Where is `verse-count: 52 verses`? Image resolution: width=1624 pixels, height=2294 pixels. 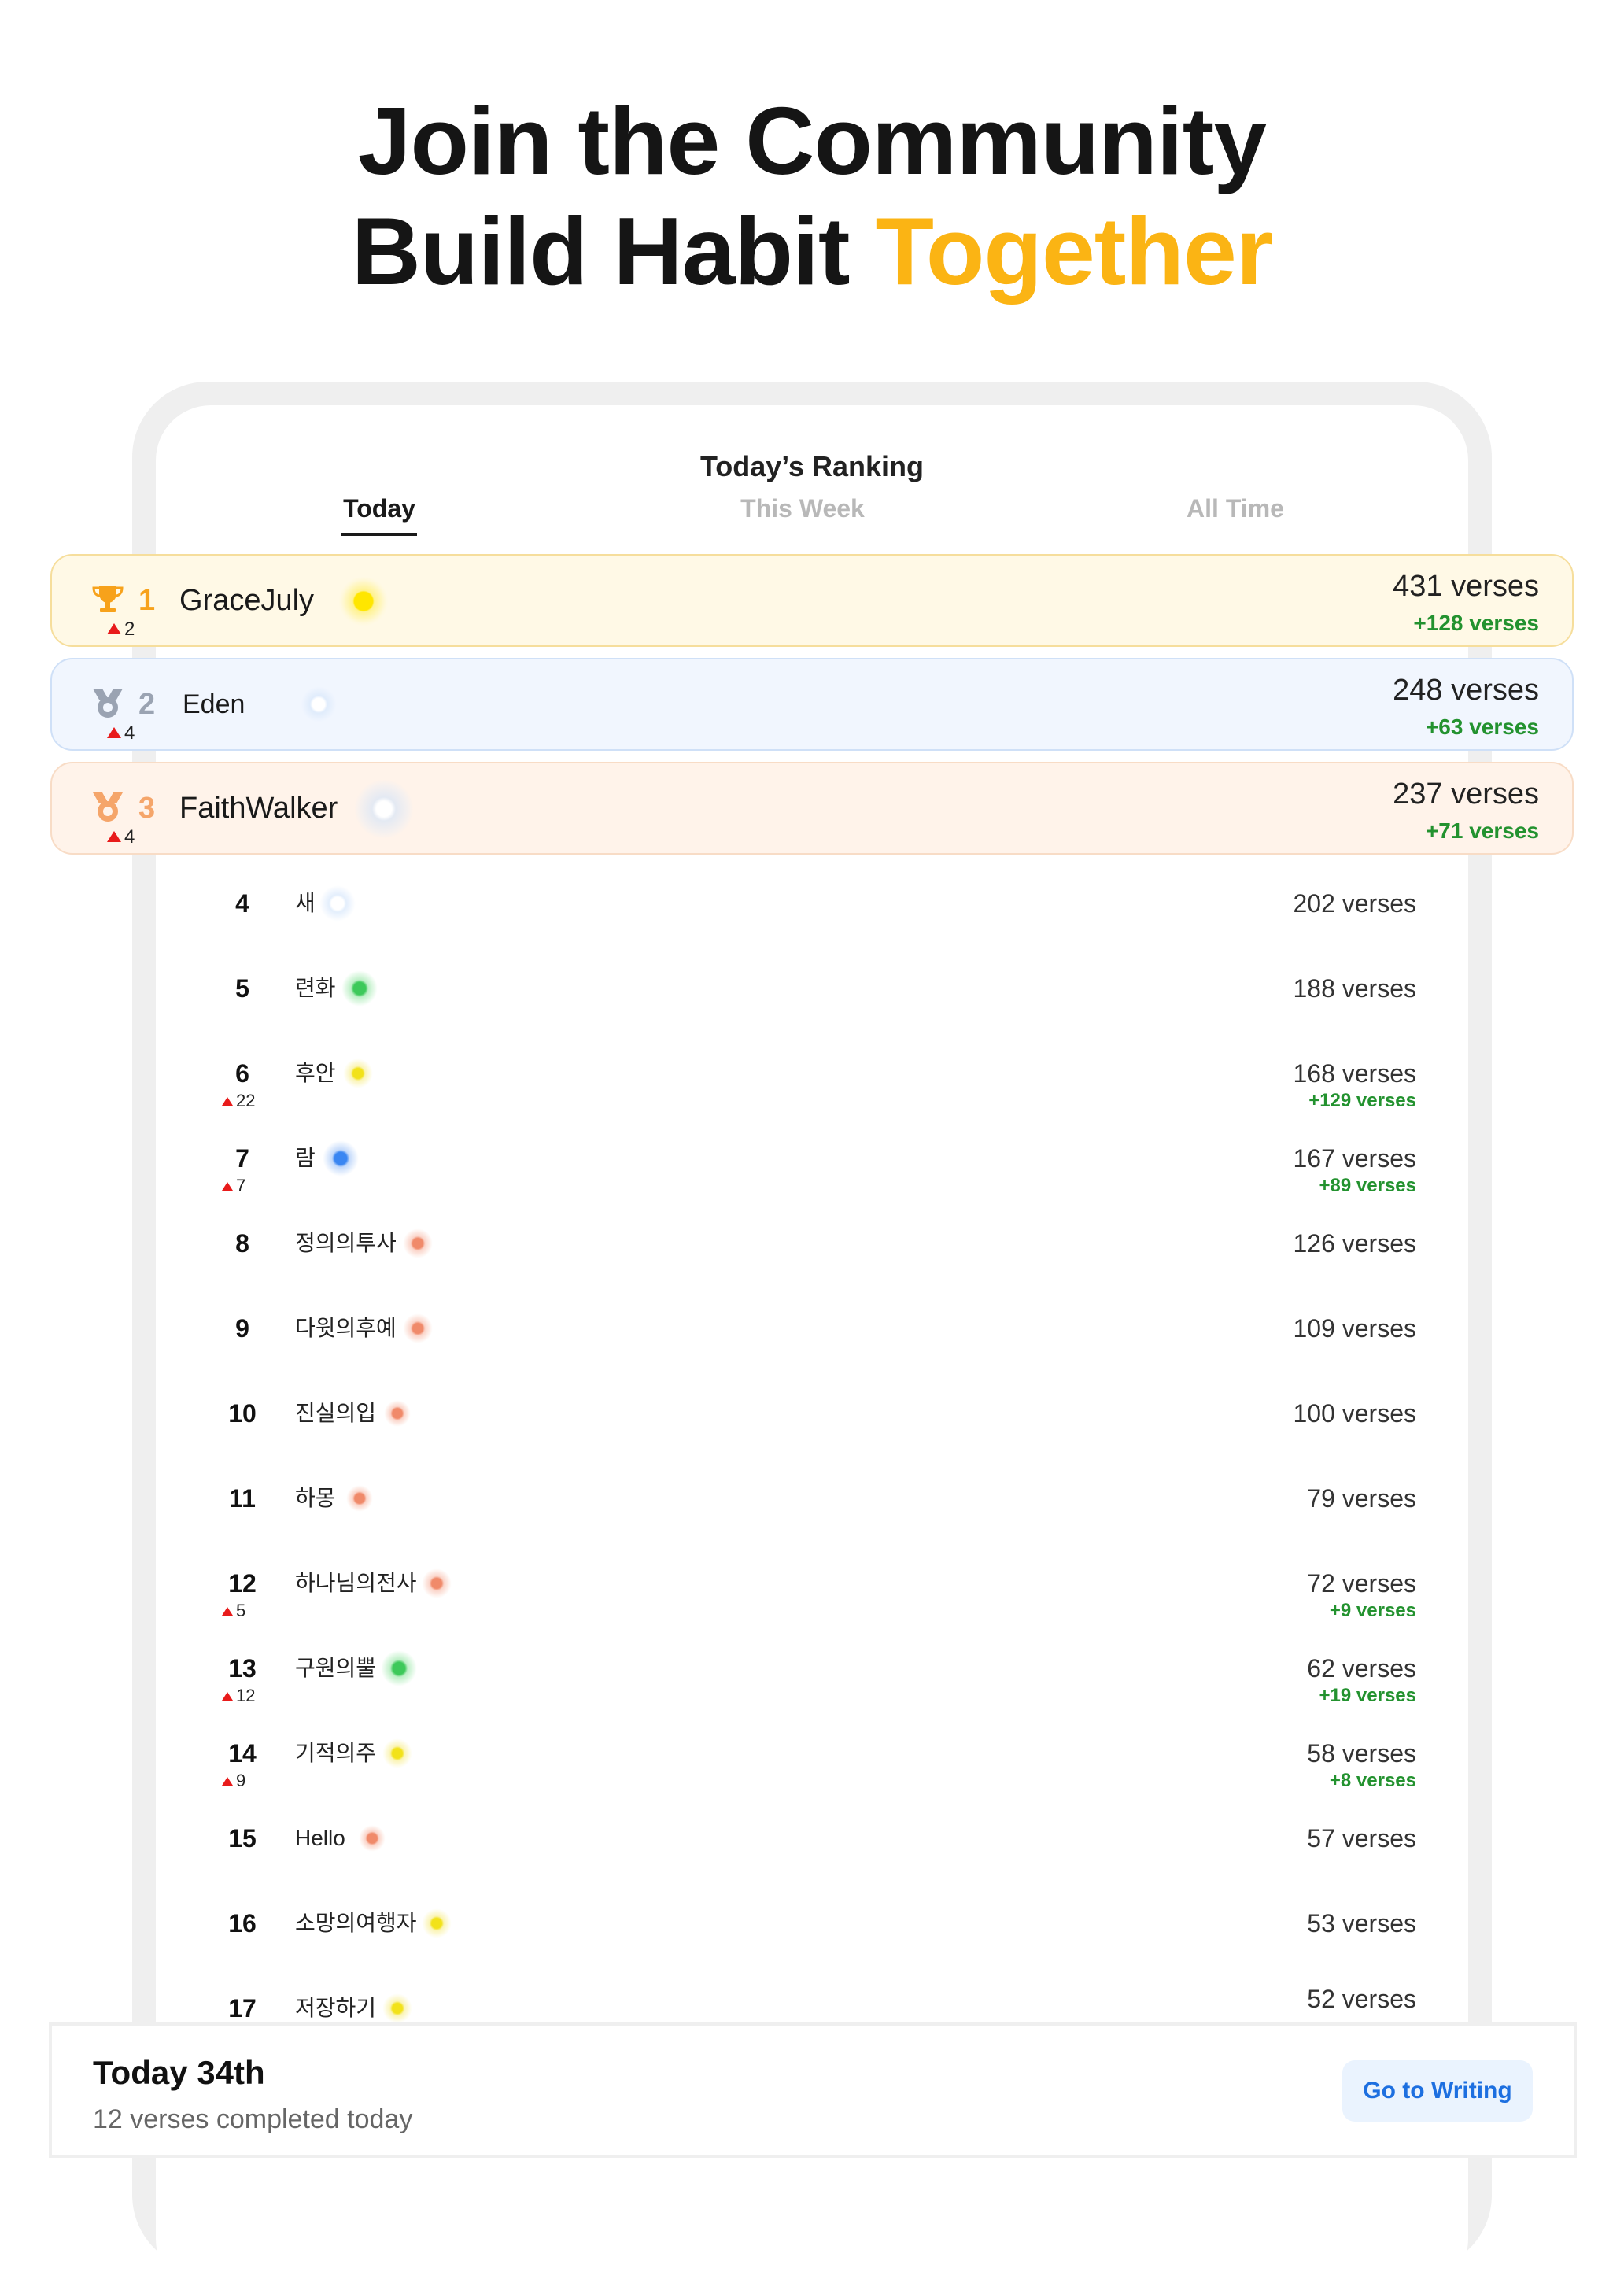
verse-count: 52 verses is located at coordinates (1361, 1999).